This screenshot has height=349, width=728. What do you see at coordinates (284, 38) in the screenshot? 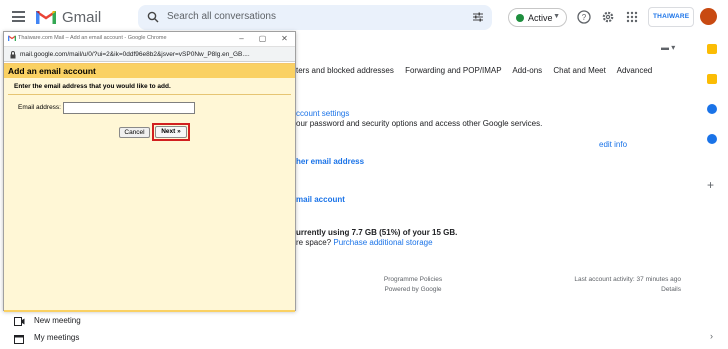
I see `close-icon: ✕` at bounding box center [284, 38].